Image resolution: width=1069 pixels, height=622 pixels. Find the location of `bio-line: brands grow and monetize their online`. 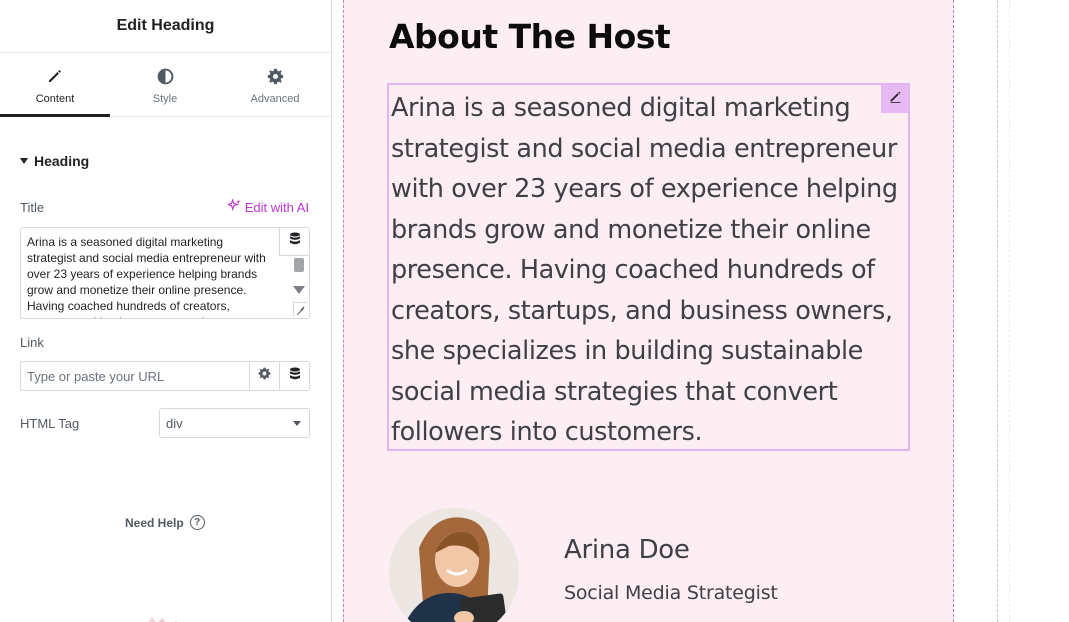

bio-line: brands grow and monetize their online is located at coordinates (631, 229).